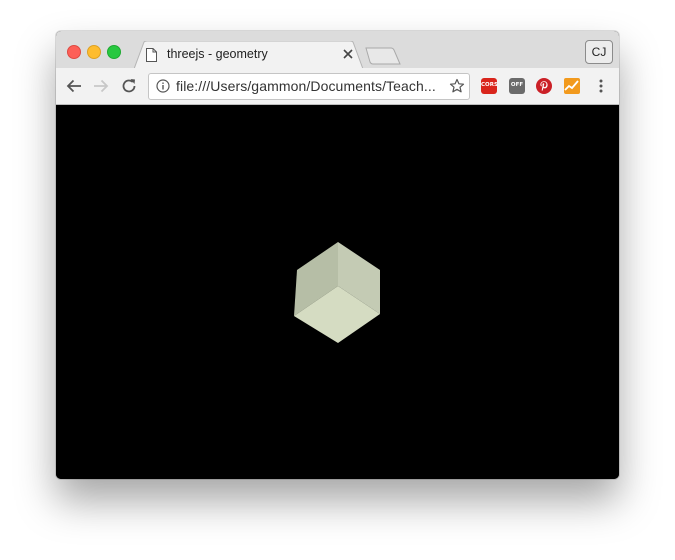 The height and width of the screenshot is (560, 675). I want to click on title-bar: threejs - geometry CJ, so click(337, 50).